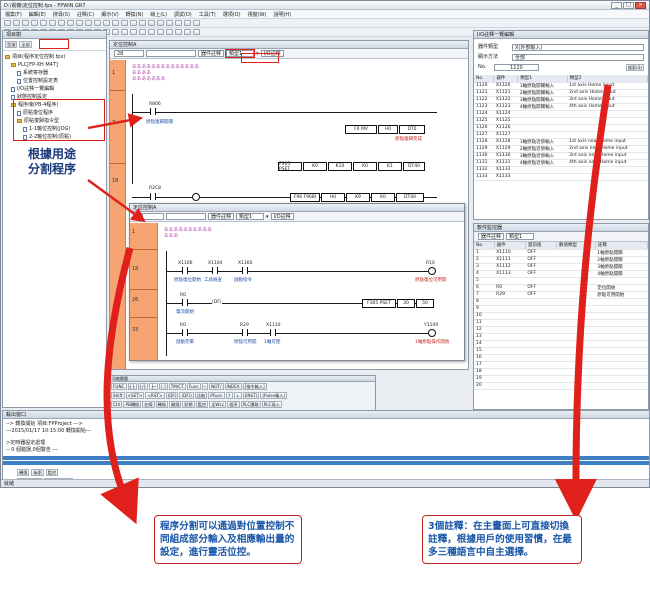 This screenshot has height=599, width=650. Describe the element at coordinates (561, 337) in the screenshot. I see `table-row: 13` at that location.